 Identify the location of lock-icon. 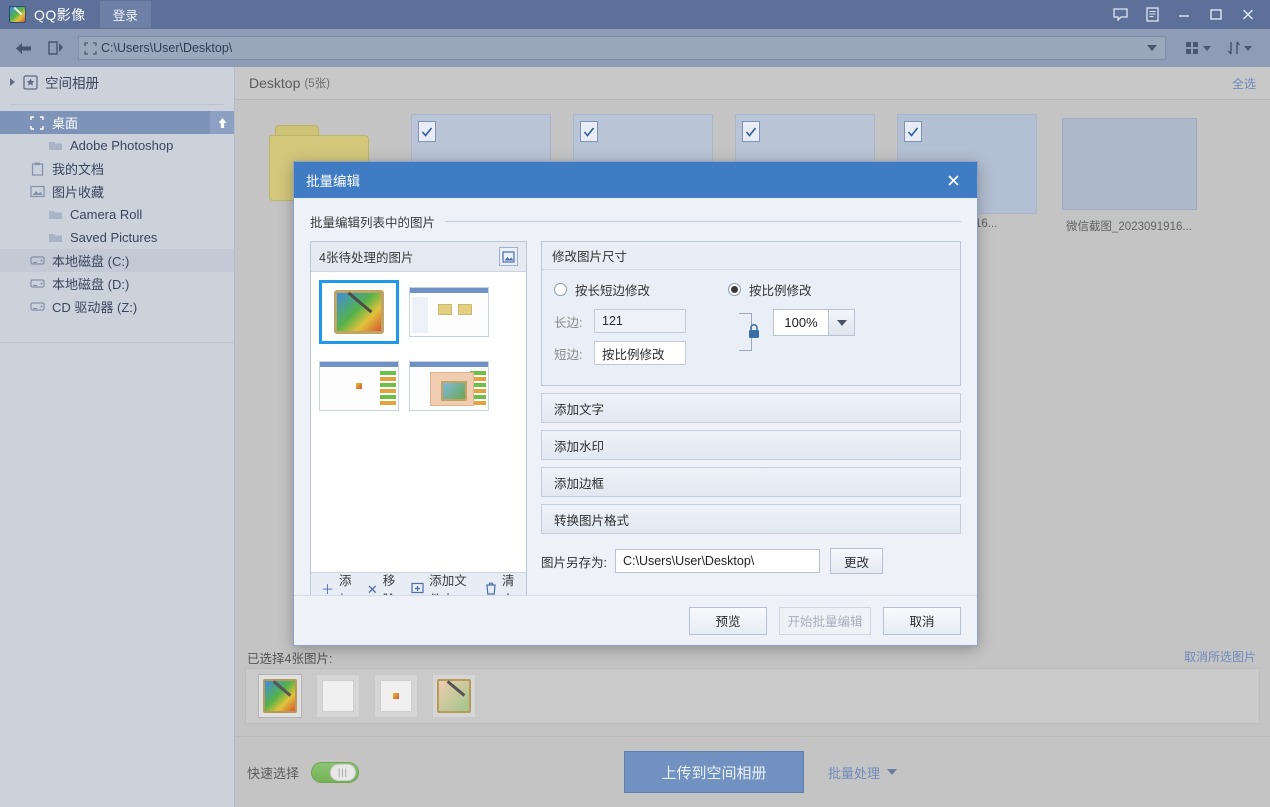
(754, 331).